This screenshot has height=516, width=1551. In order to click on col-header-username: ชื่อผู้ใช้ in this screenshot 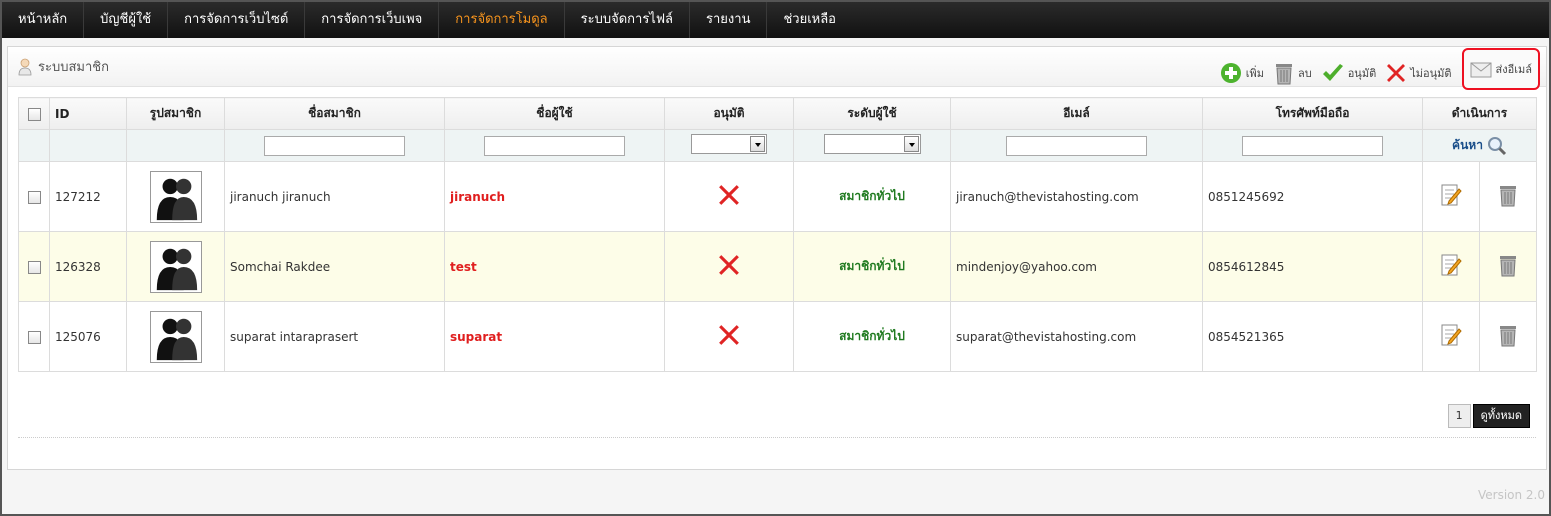, I will do `click(554, 113)`.